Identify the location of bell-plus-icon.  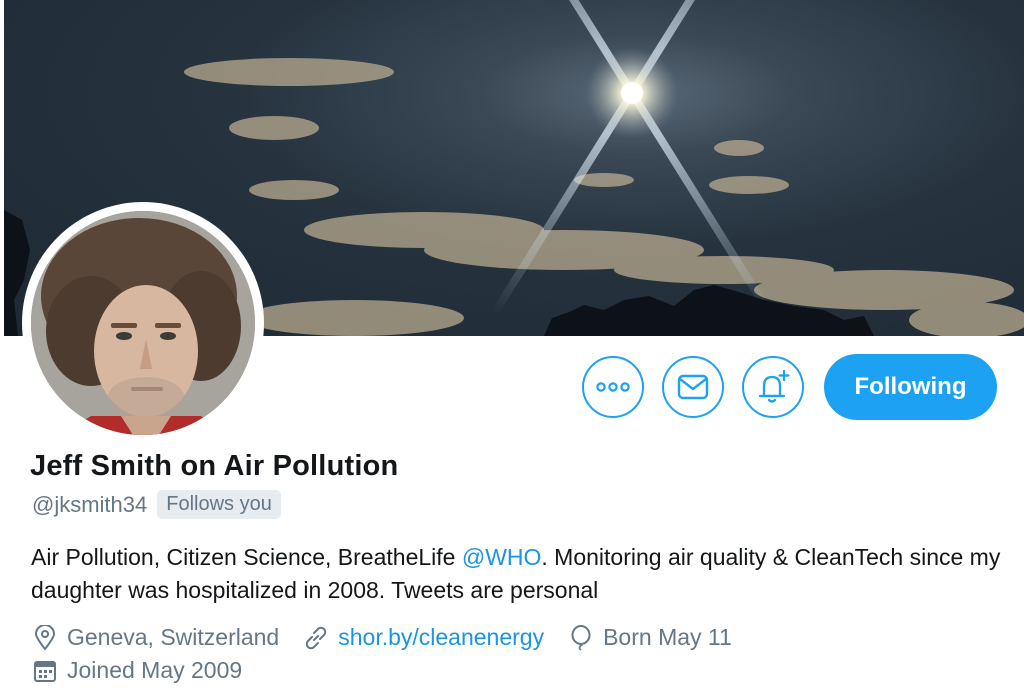
(774, 386).